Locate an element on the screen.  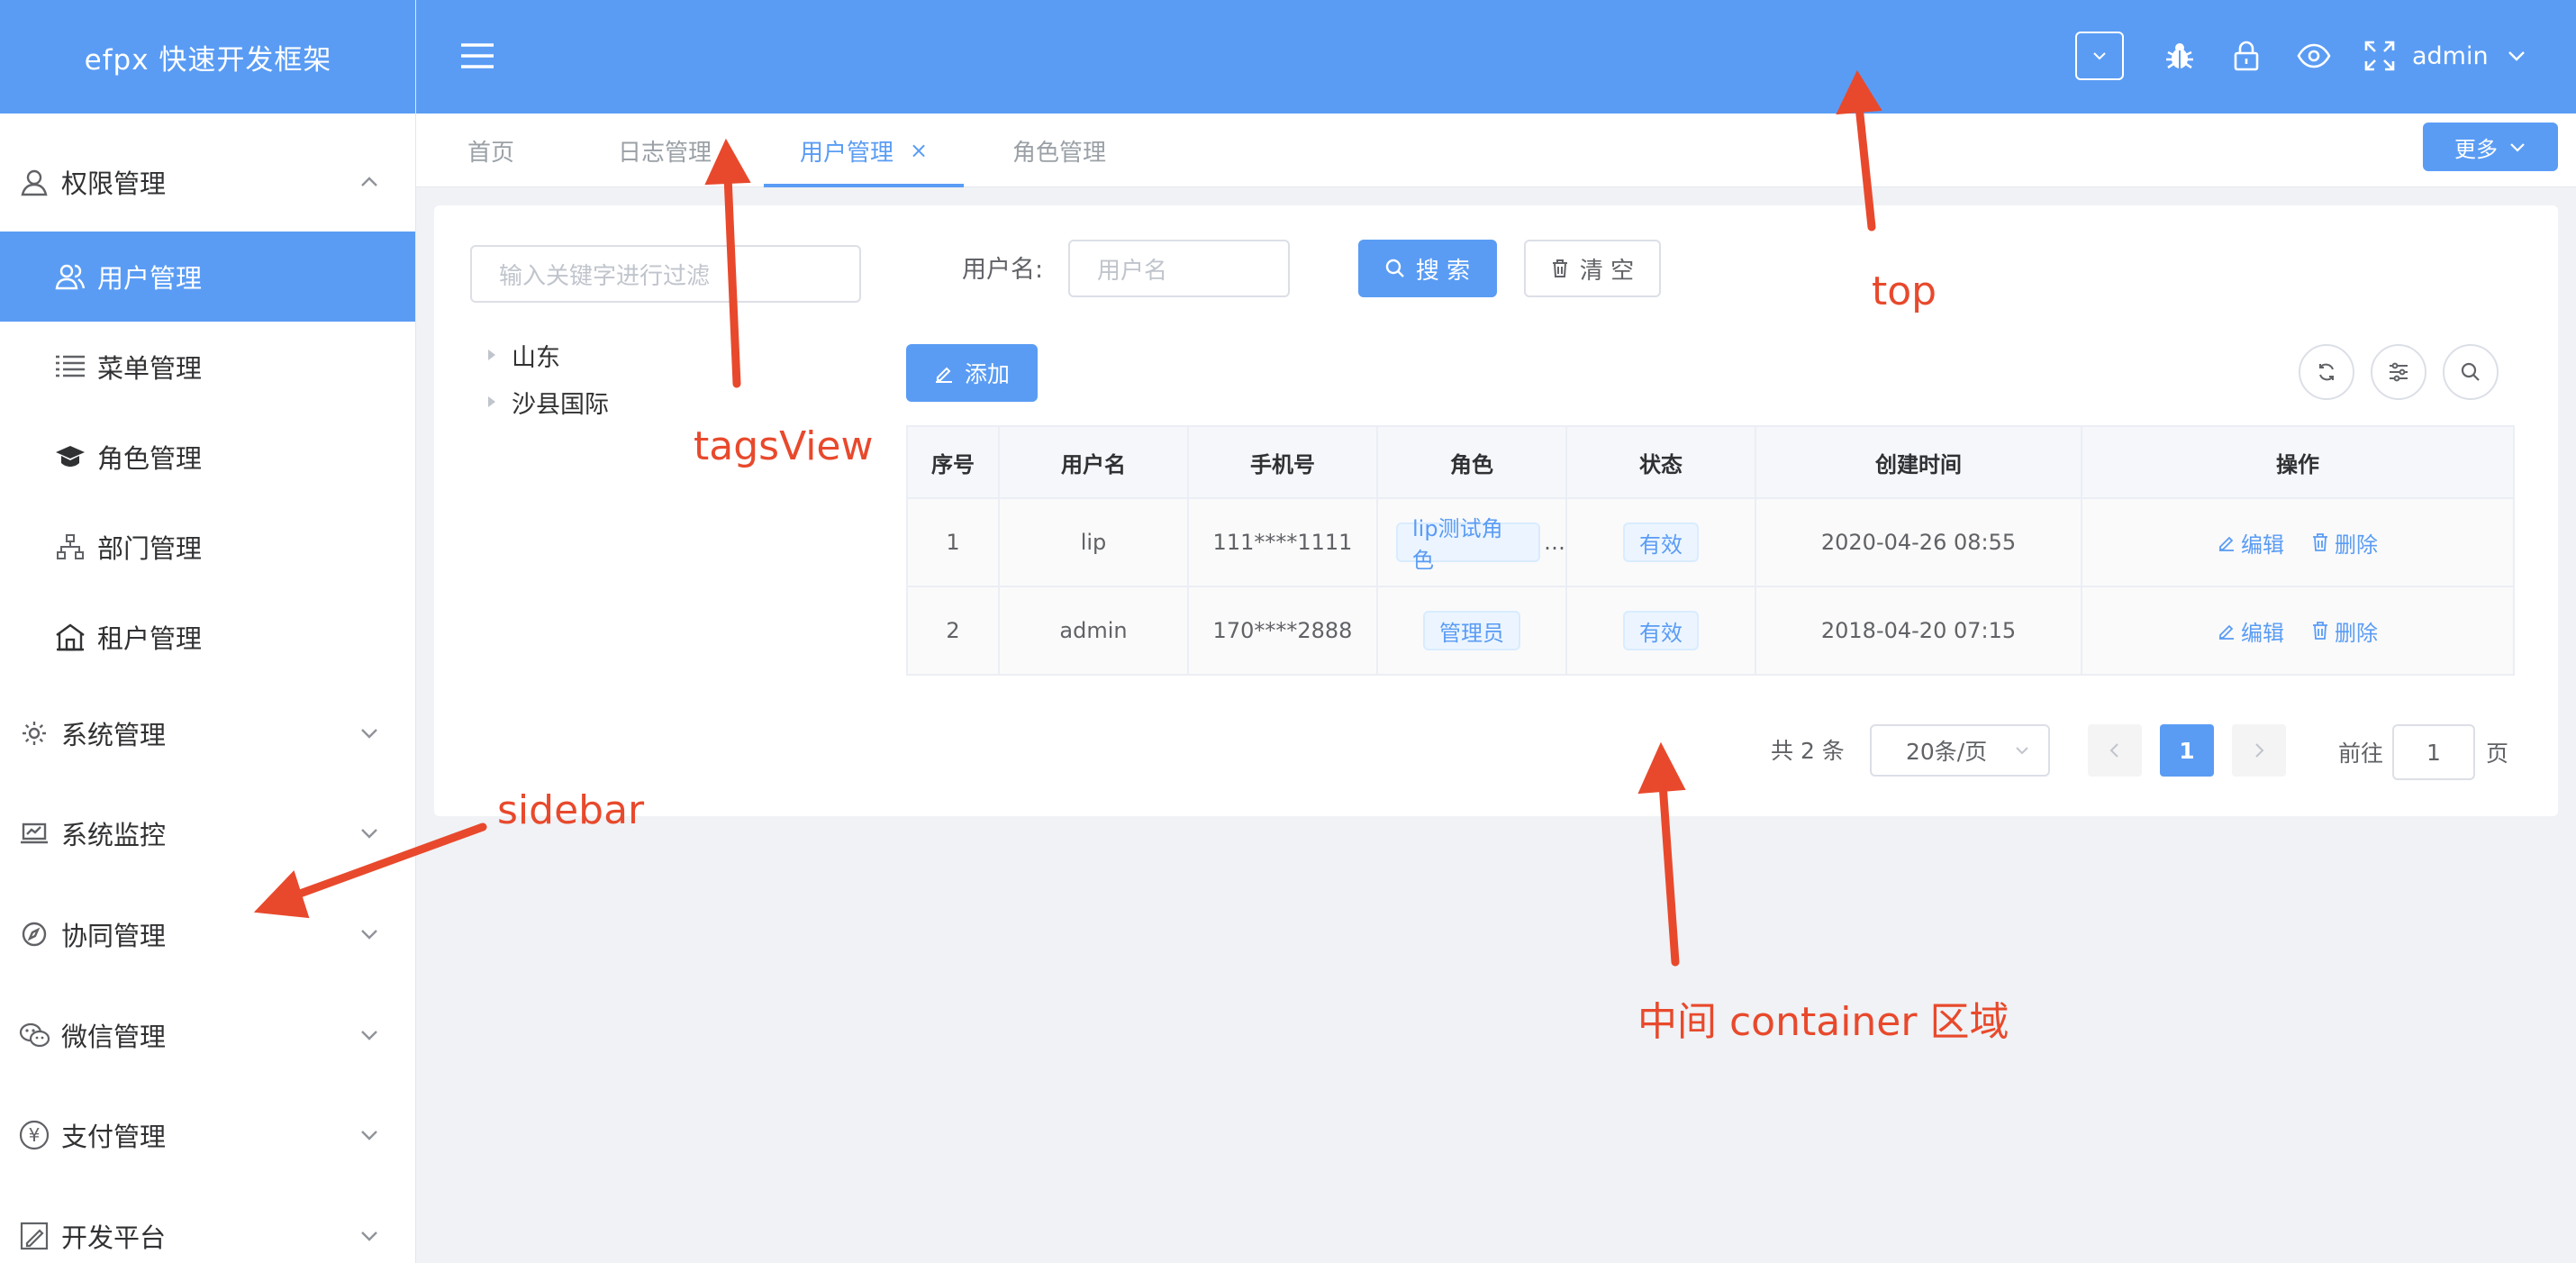
arrow-tagsview-head is located at coordinates (727, 162).